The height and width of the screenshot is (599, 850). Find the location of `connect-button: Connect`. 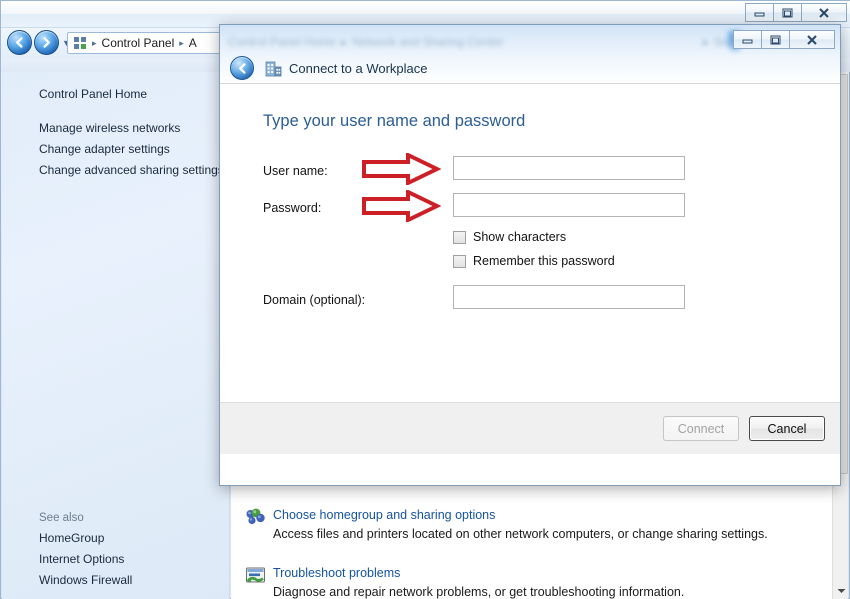

connect-button: Connect is located at coordinates (701, 428).